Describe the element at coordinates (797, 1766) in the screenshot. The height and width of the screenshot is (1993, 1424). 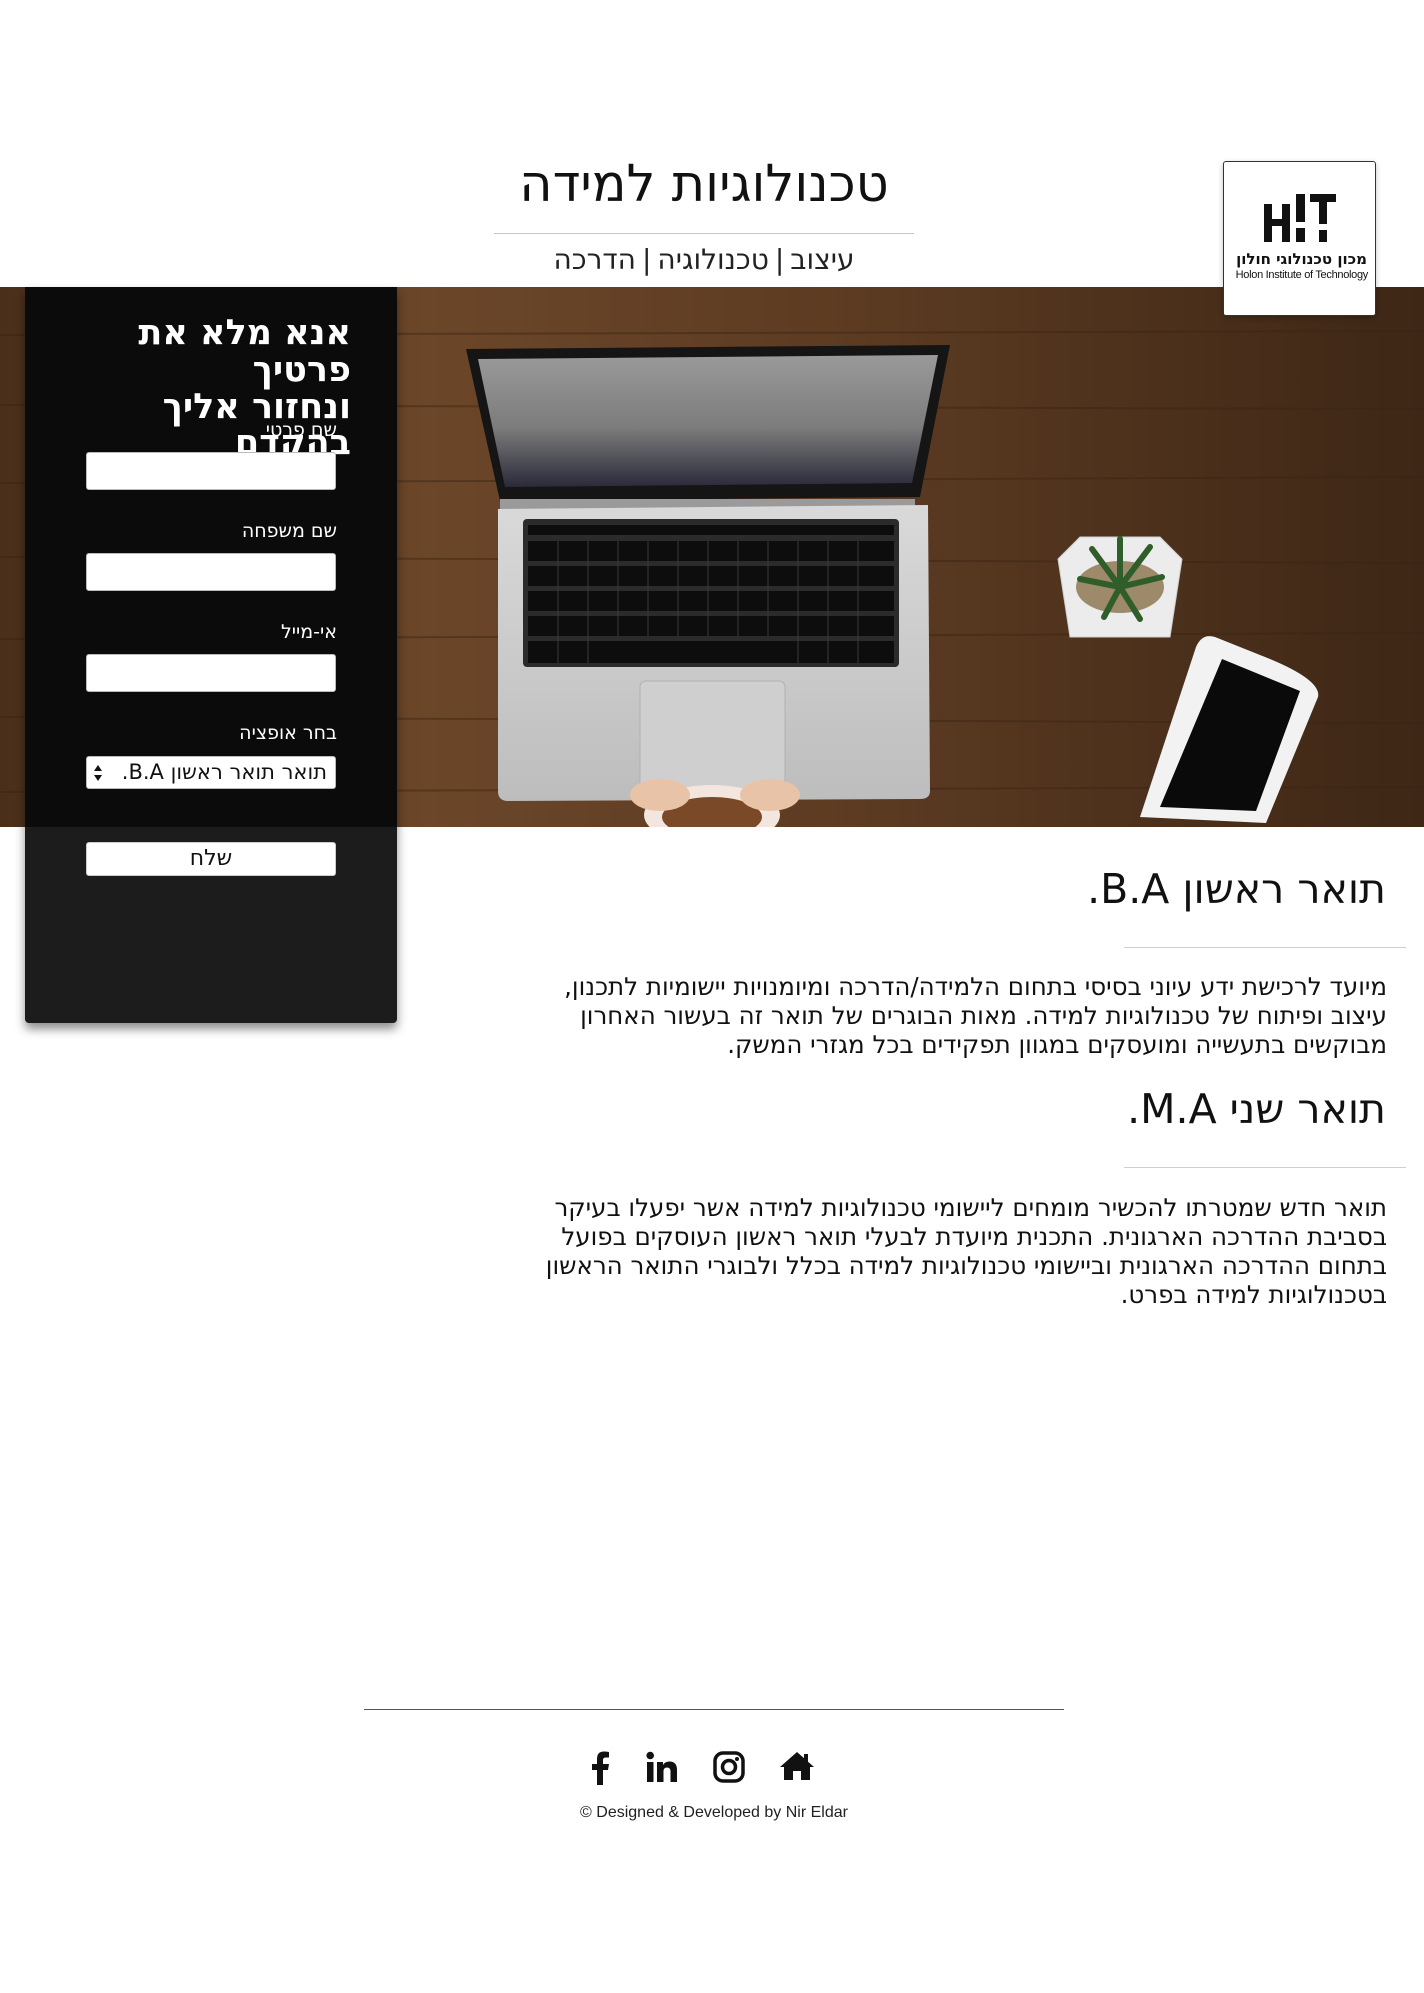
I see `home-icon` at that location.